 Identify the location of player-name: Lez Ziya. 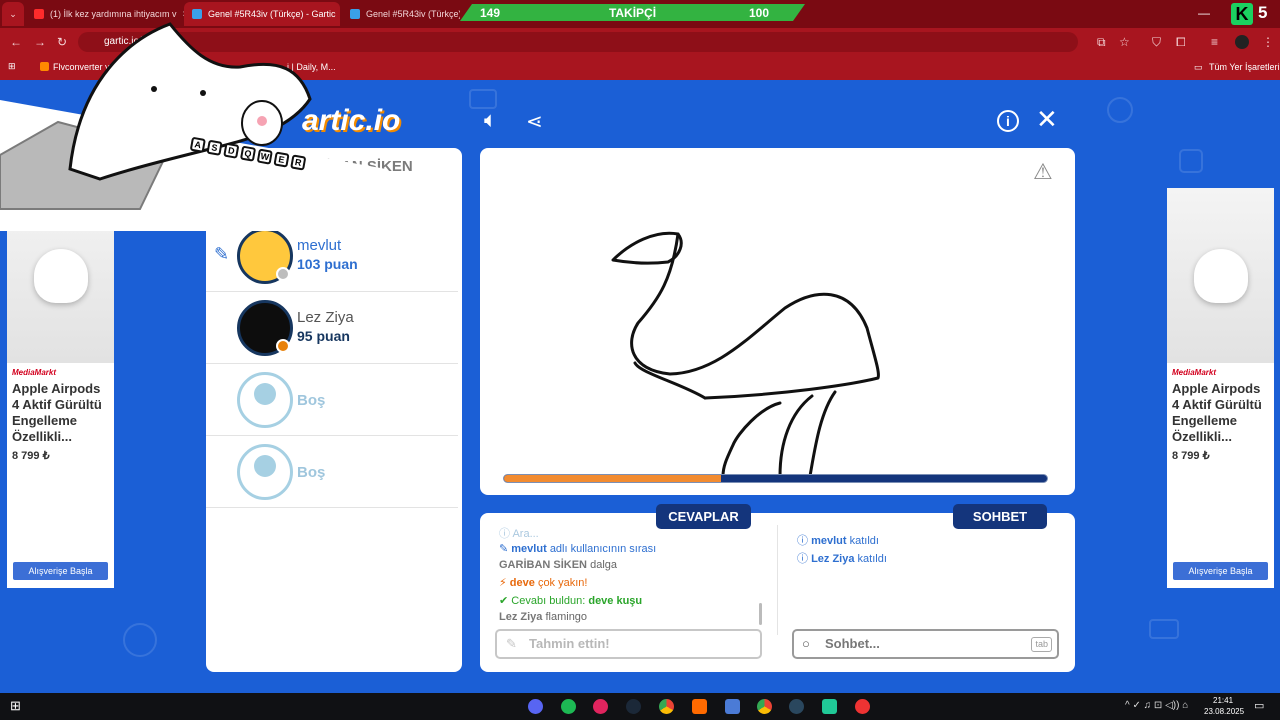
(325, 317).